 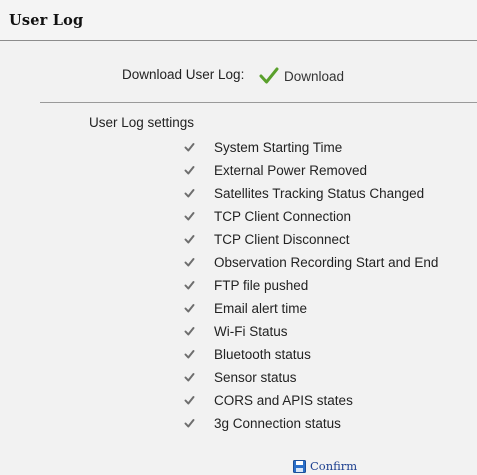 I want to click on item-label: Bluetooth status, so click(x=262, y=354).